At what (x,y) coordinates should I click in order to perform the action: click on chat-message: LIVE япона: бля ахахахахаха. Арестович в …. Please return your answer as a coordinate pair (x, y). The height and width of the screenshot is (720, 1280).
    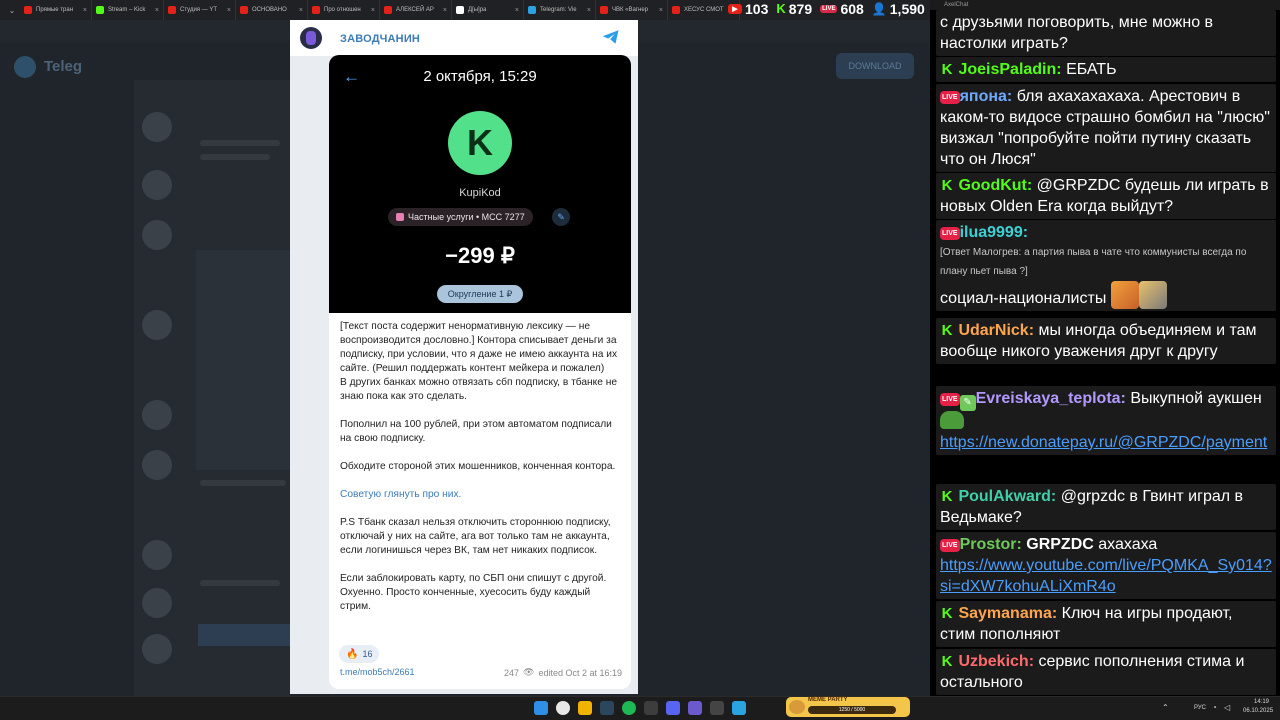
    Looking at the image, I should click on (1106, 128).